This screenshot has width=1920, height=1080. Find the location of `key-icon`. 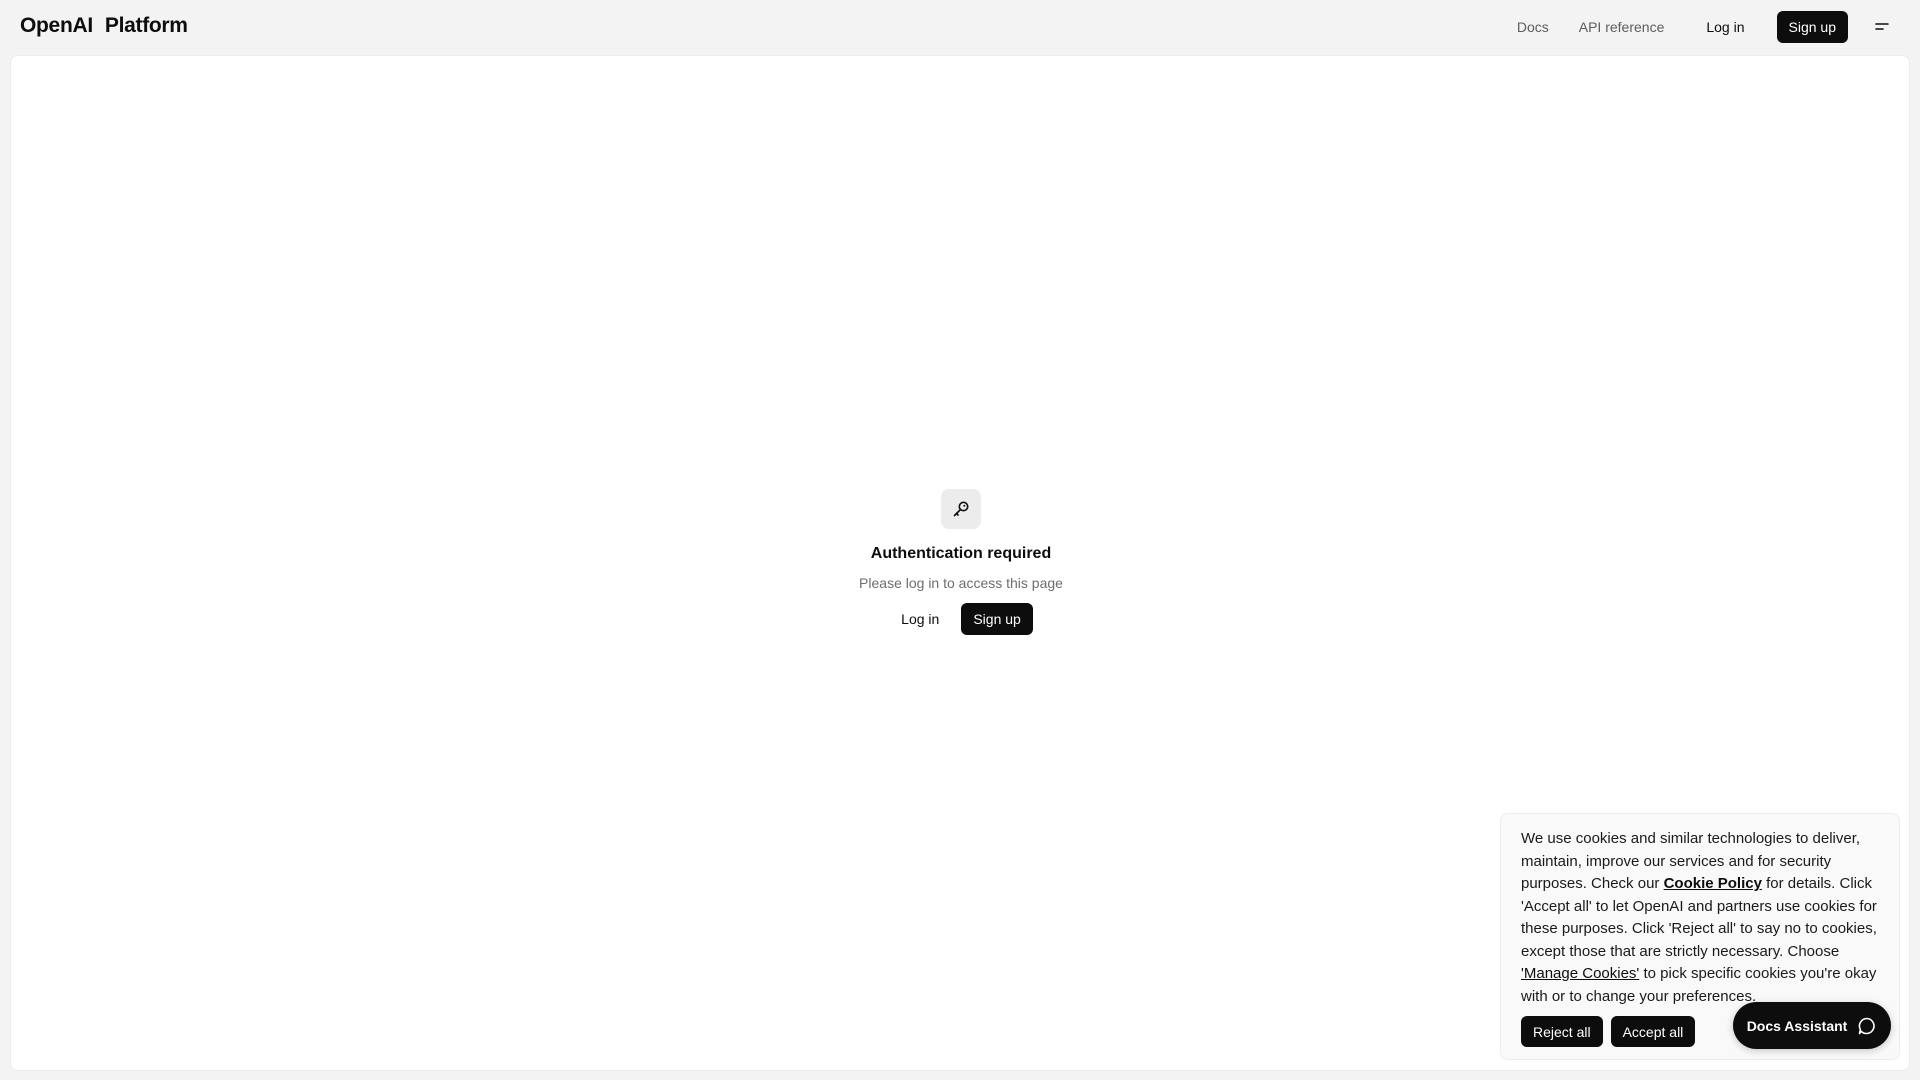

key-icon is located at coordinates (961, 509).